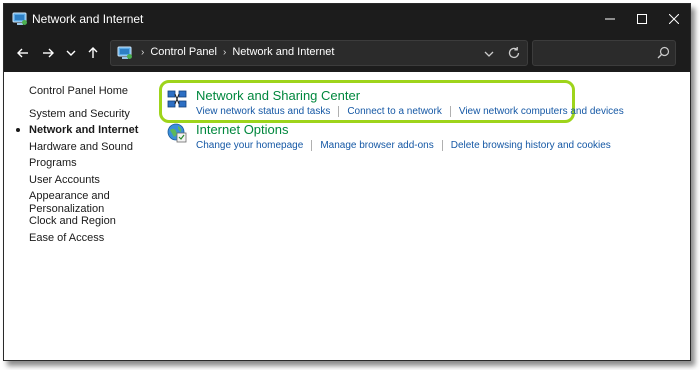 The height and width of the screenshot is (370, 700). I want to click on up-button, so click(93, 53).